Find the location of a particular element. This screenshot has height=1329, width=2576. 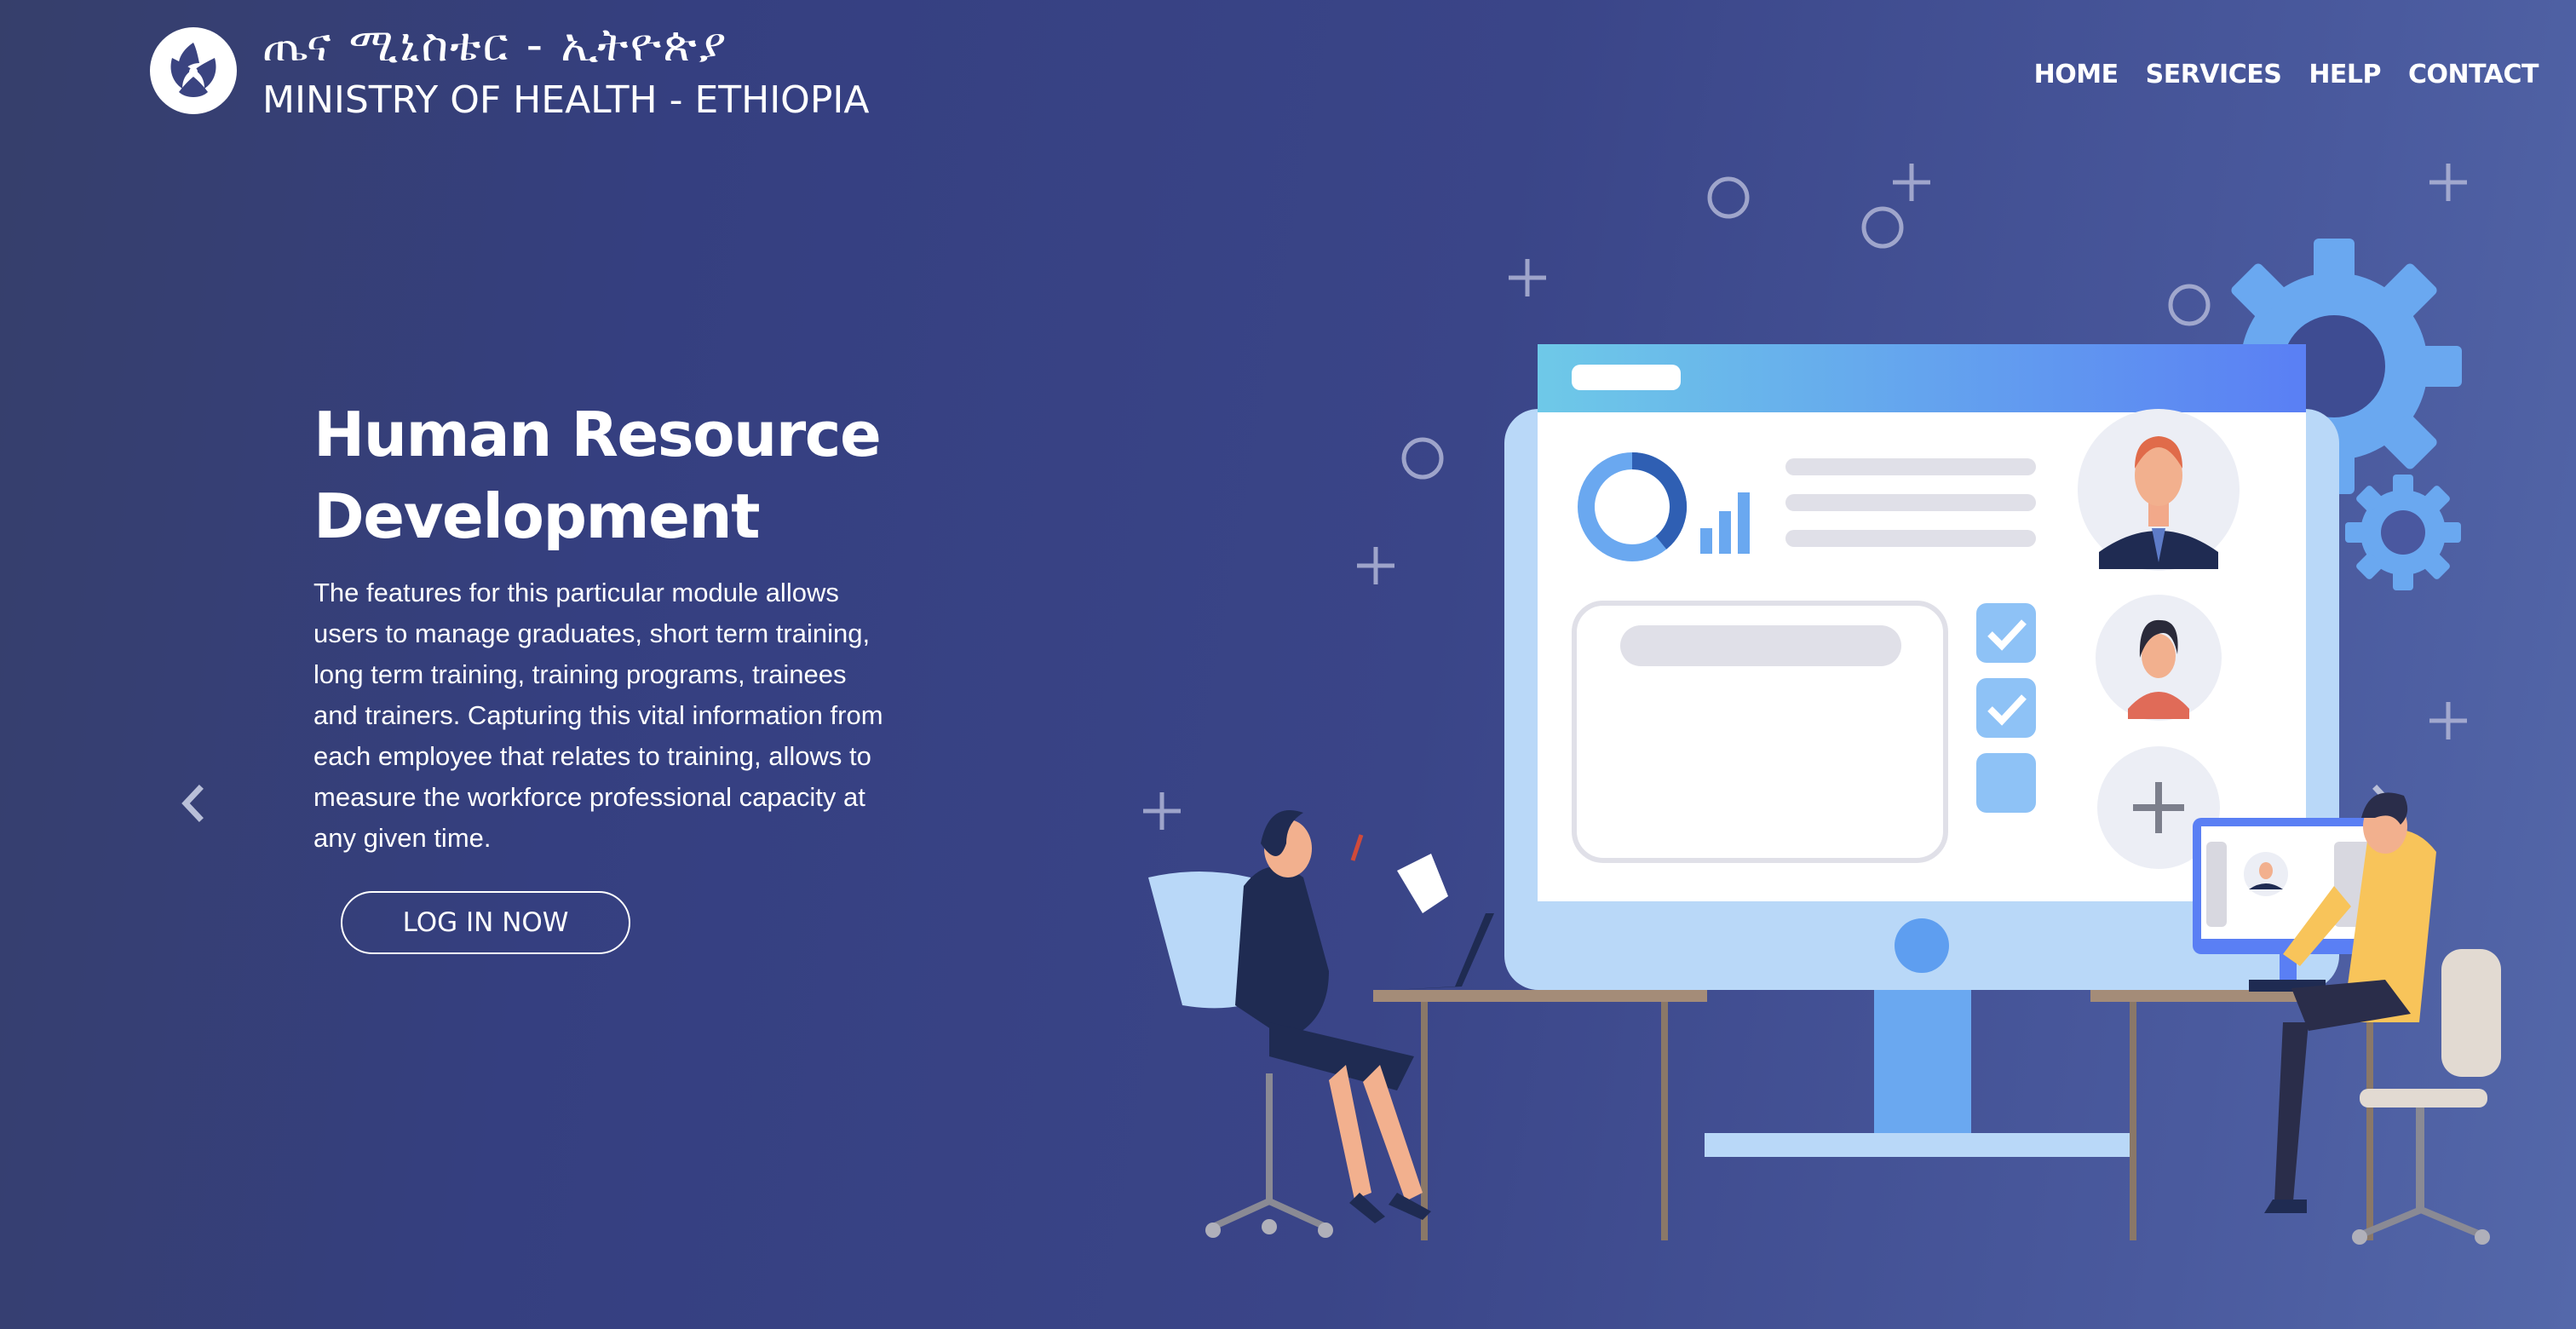

chevron-left-icon is located at coordinates (193, 804).